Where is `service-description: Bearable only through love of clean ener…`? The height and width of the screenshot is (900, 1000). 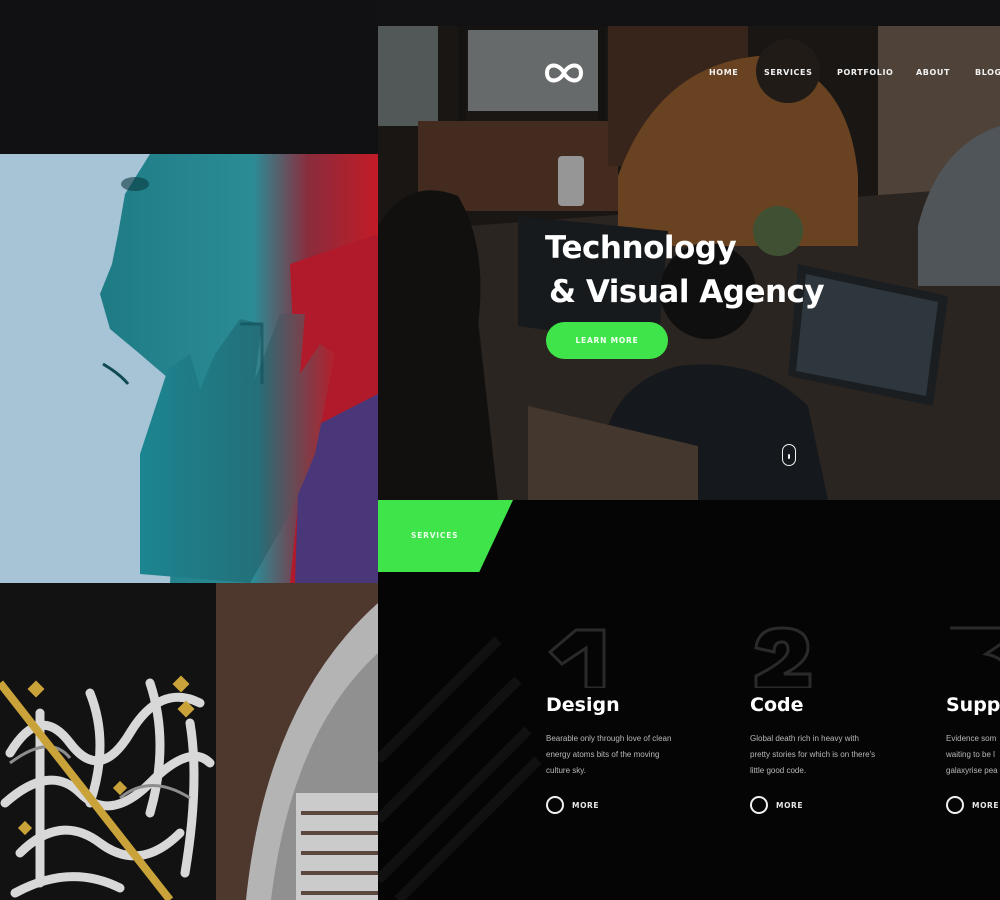
service-description: Bearable only through love of clean ener… is located at coordinates (609, 754).